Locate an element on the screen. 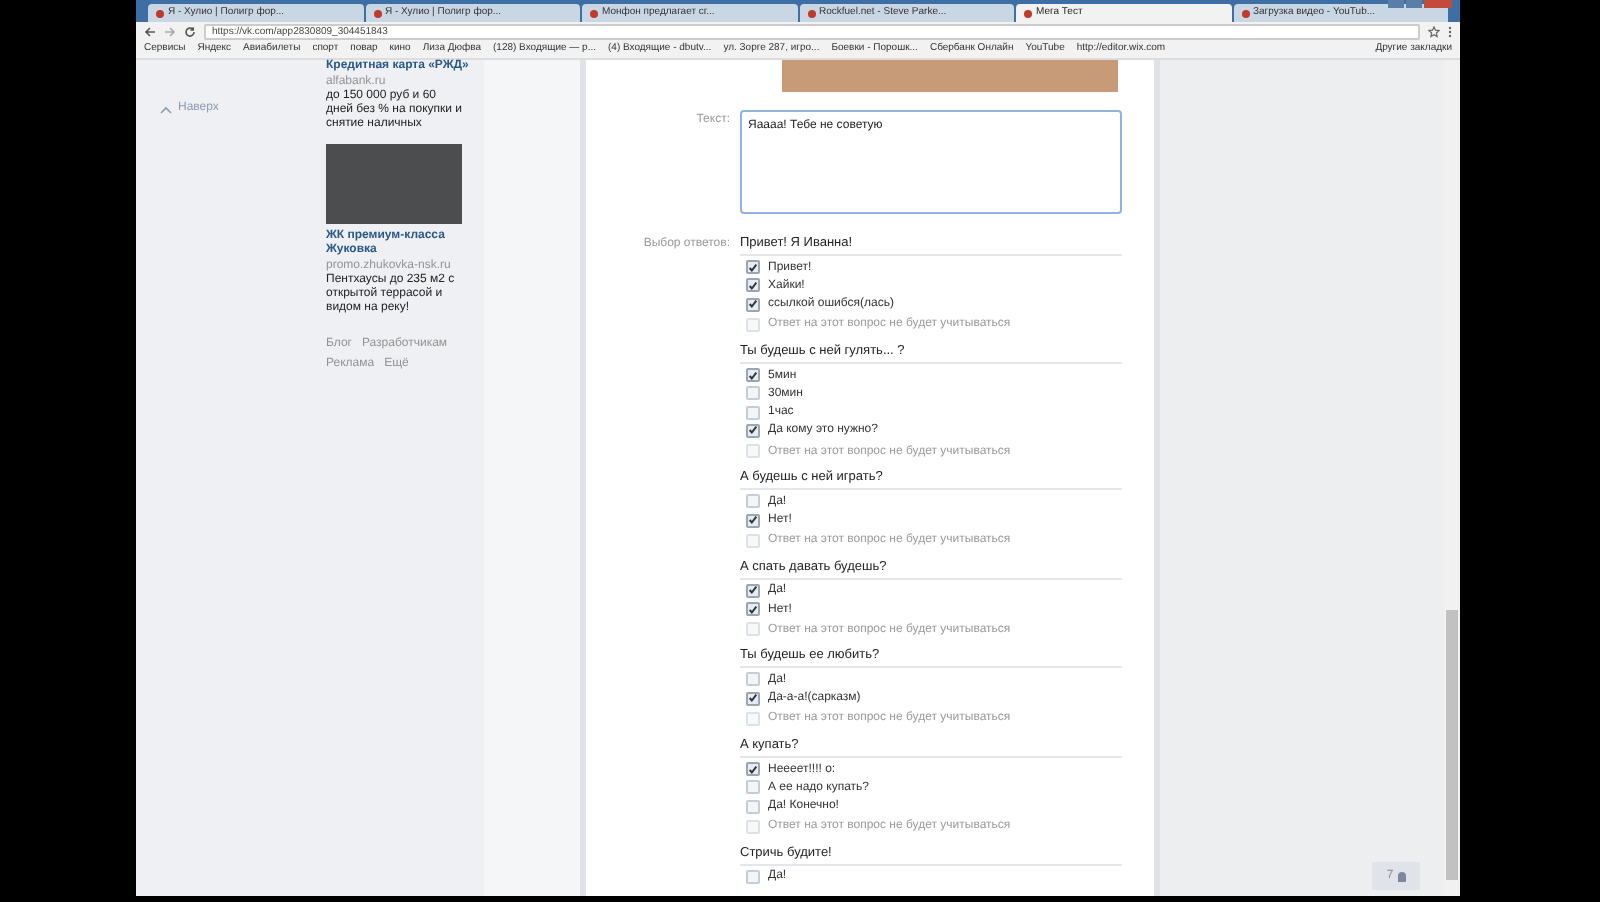  back-icon is located at coordinates (150, 32).